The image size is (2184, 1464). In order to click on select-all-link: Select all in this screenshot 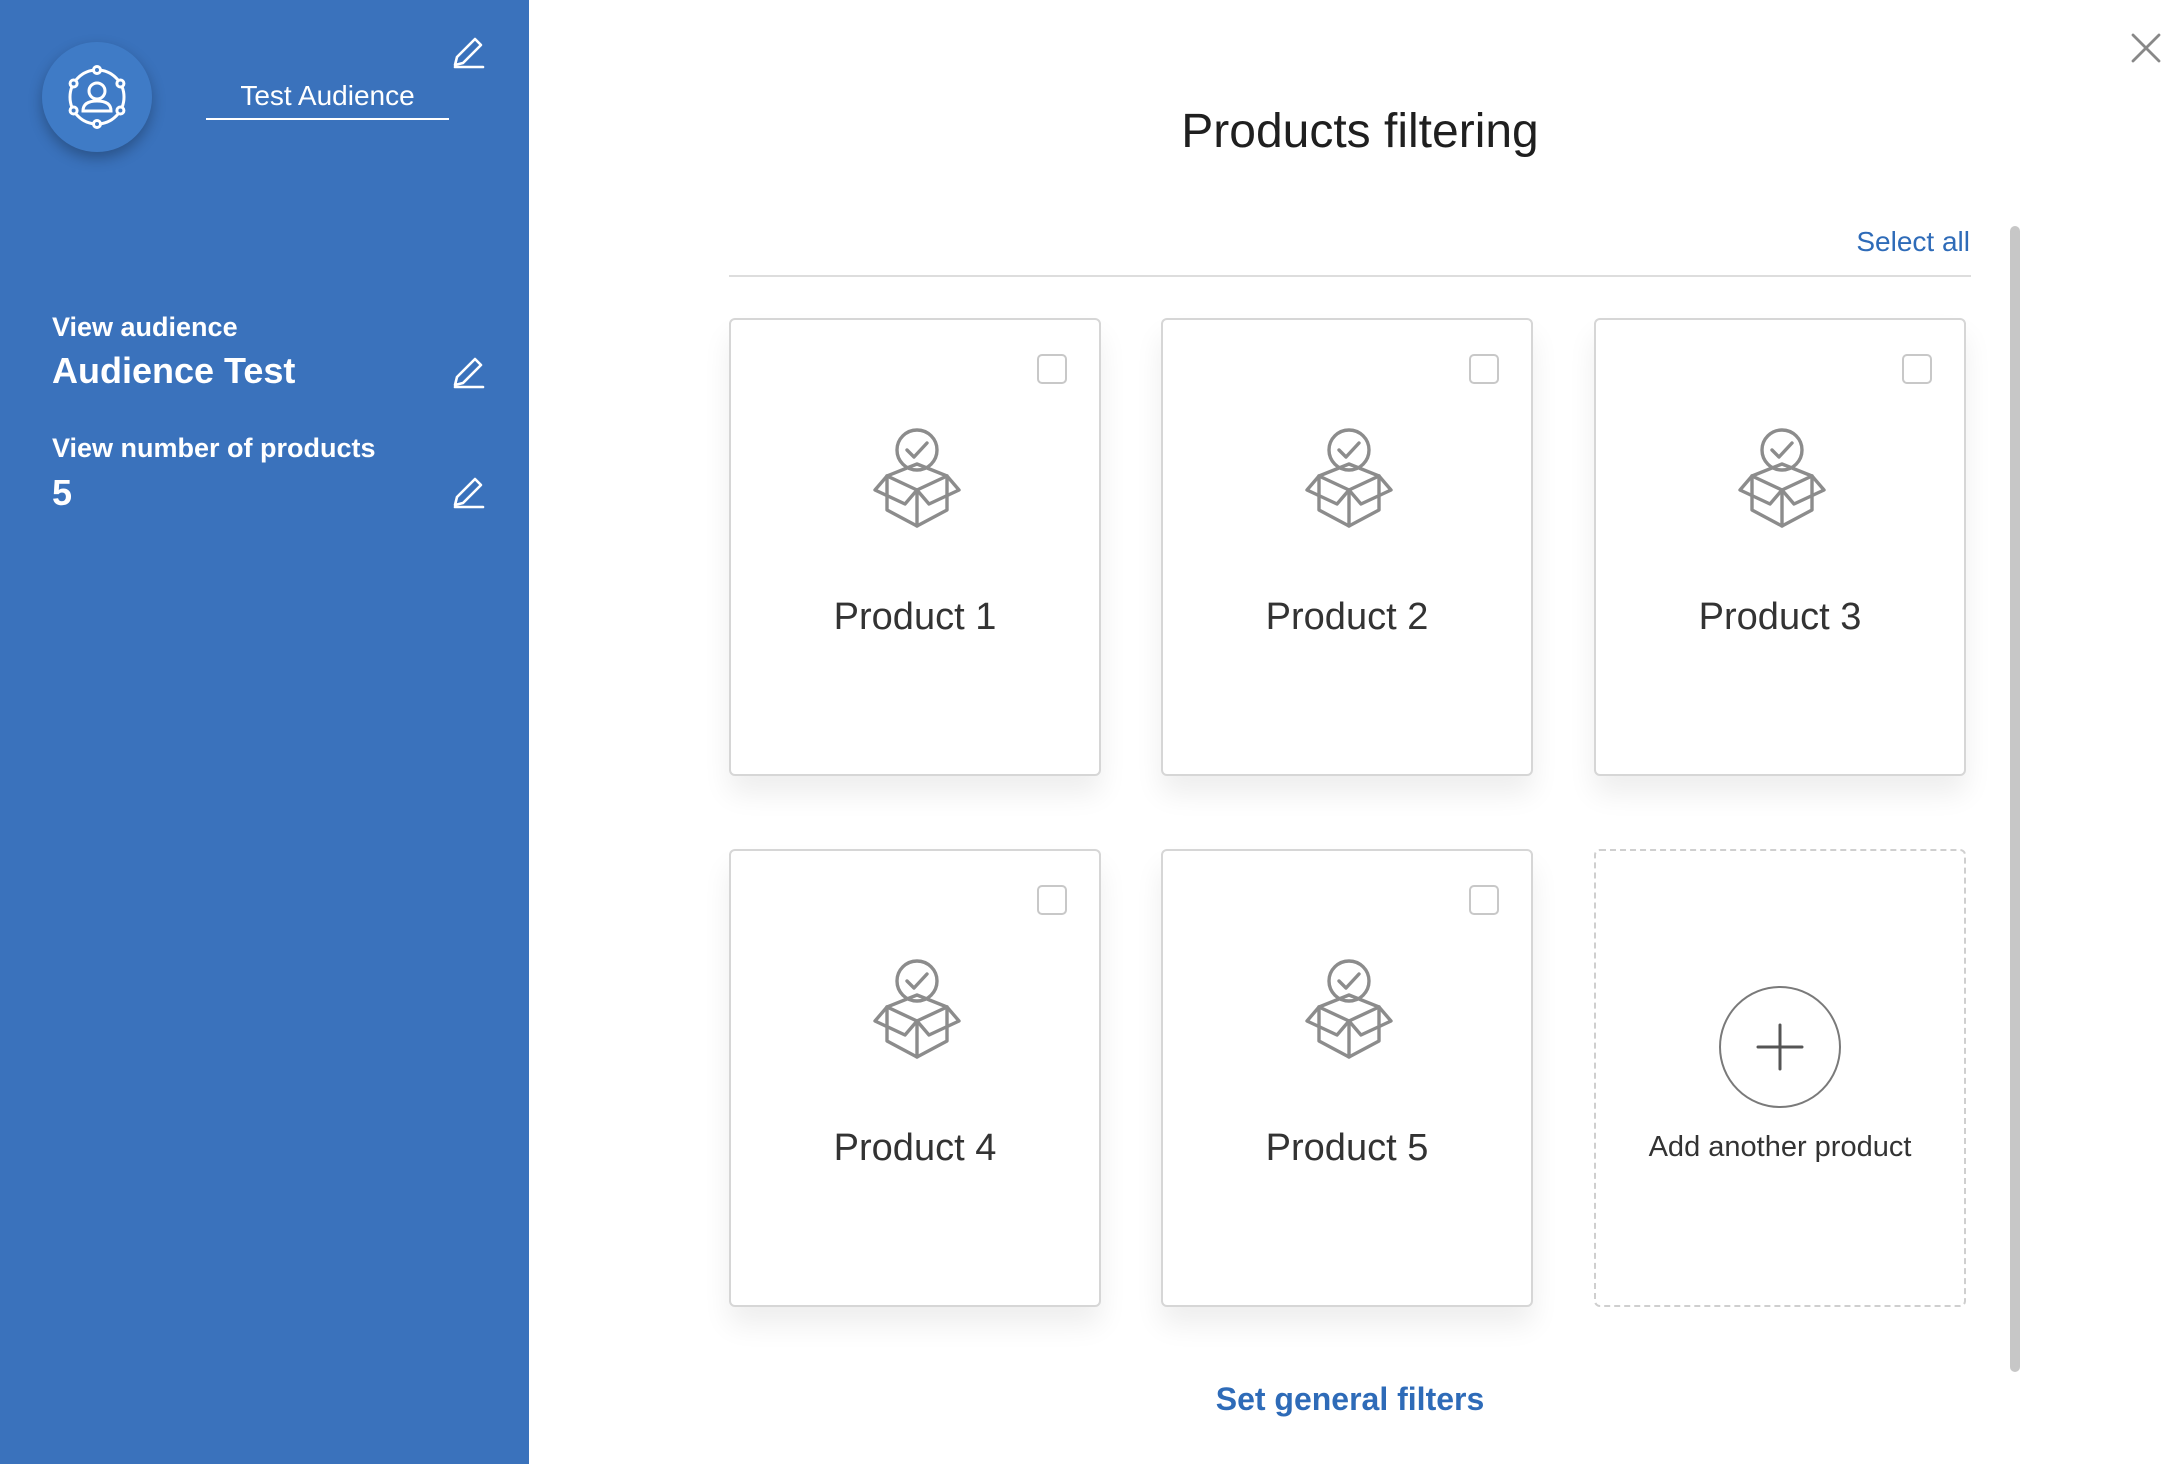, I will do `click(1865, 242)`.